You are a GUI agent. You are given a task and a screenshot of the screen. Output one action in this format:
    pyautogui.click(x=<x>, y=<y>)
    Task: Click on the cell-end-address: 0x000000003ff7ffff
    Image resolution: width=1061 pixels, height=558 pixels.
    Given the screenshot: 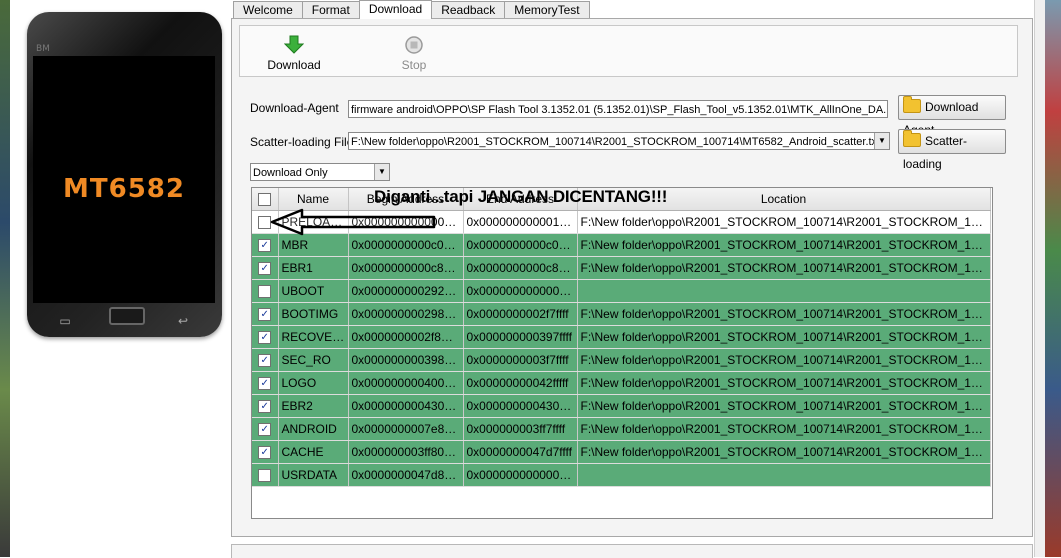 What is the action you would take?
    pyautogui.click(x=520, y=429)
    